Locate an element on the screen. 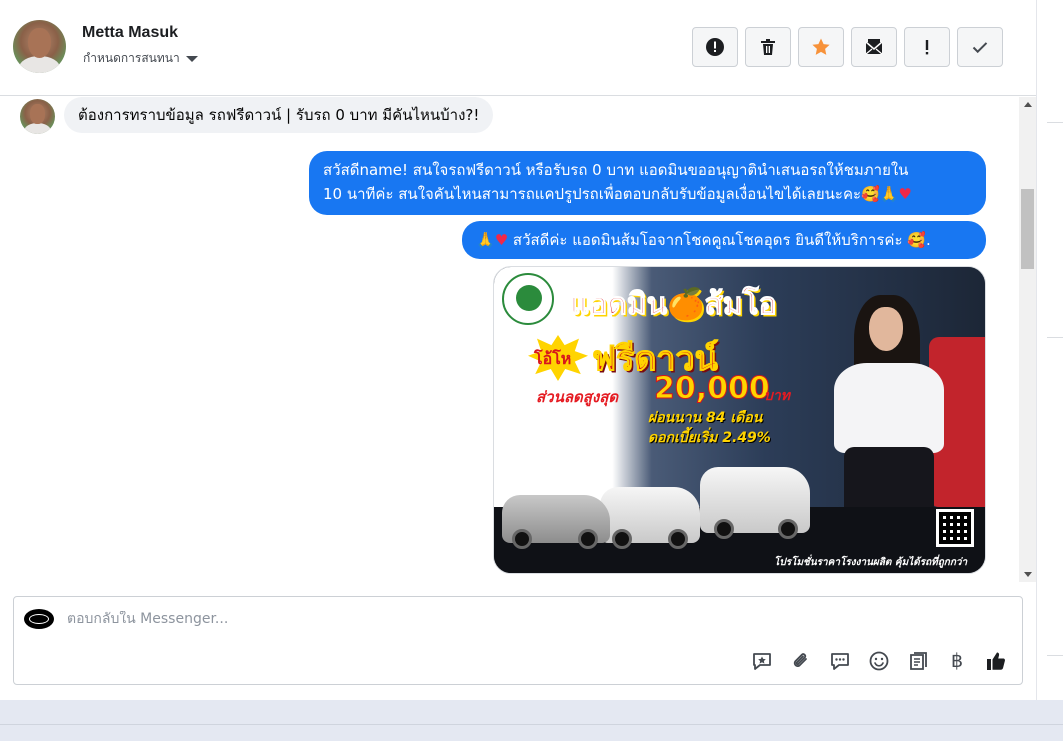  baht-icon: ฿ is located at coordinates (957, 661).